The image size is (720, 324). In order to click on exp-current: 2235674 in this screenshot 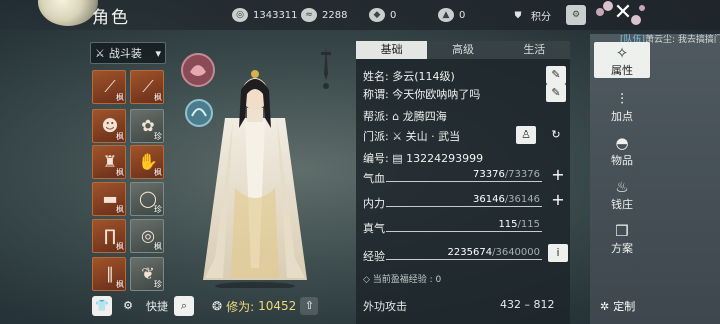, I will do `click(470, 252)`.